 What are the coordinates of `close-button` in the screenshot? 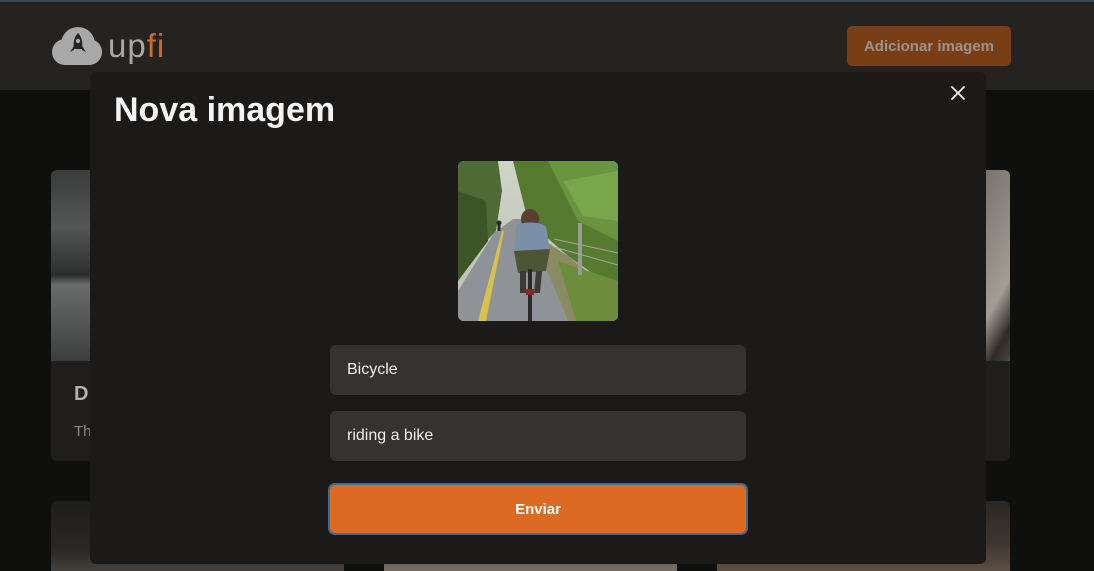 It's located at (958, 93).